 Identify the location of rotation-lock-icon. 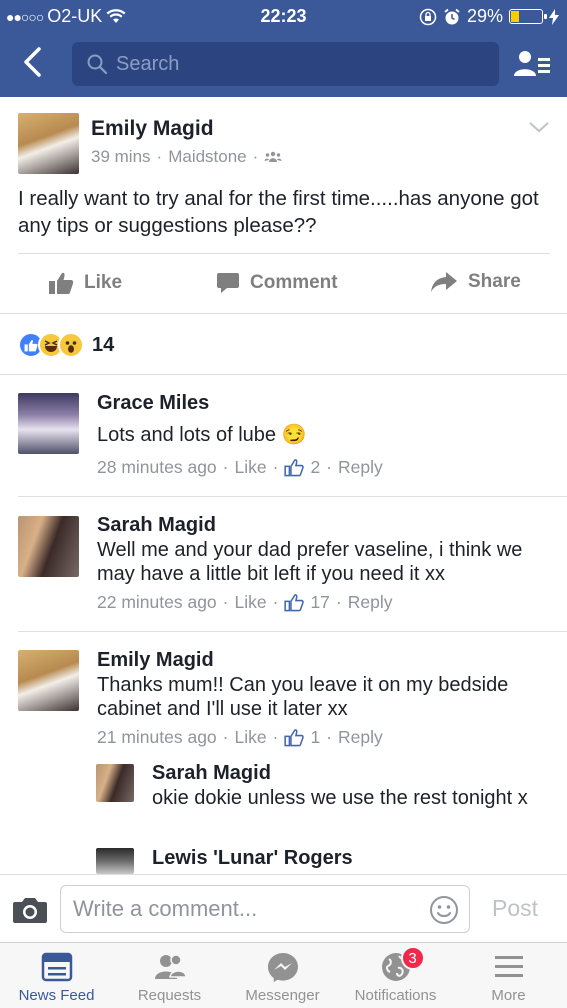
(428, 16).